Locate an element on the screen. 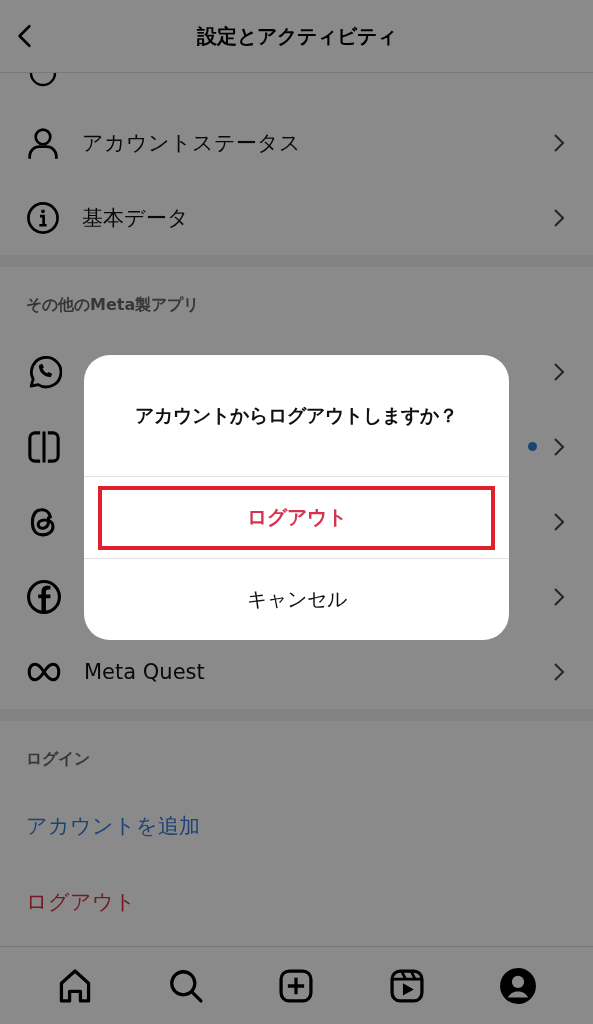 The height and width of the screenshot is (1024, 593). logout-link: ログアウト is located at coordinates (81, 902).